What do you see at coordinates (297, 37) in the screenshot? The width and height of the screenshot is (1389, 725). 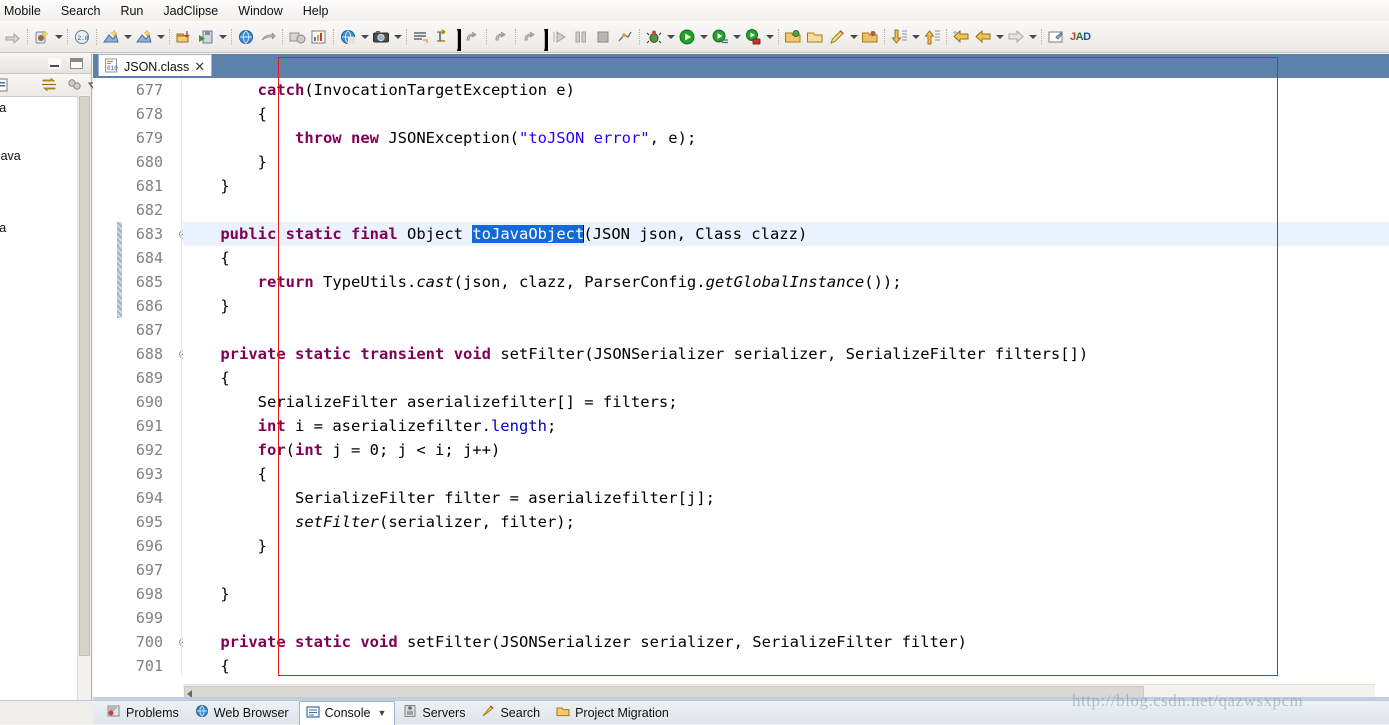 I see `undeploy-icon` at bounding box center [297, 37].